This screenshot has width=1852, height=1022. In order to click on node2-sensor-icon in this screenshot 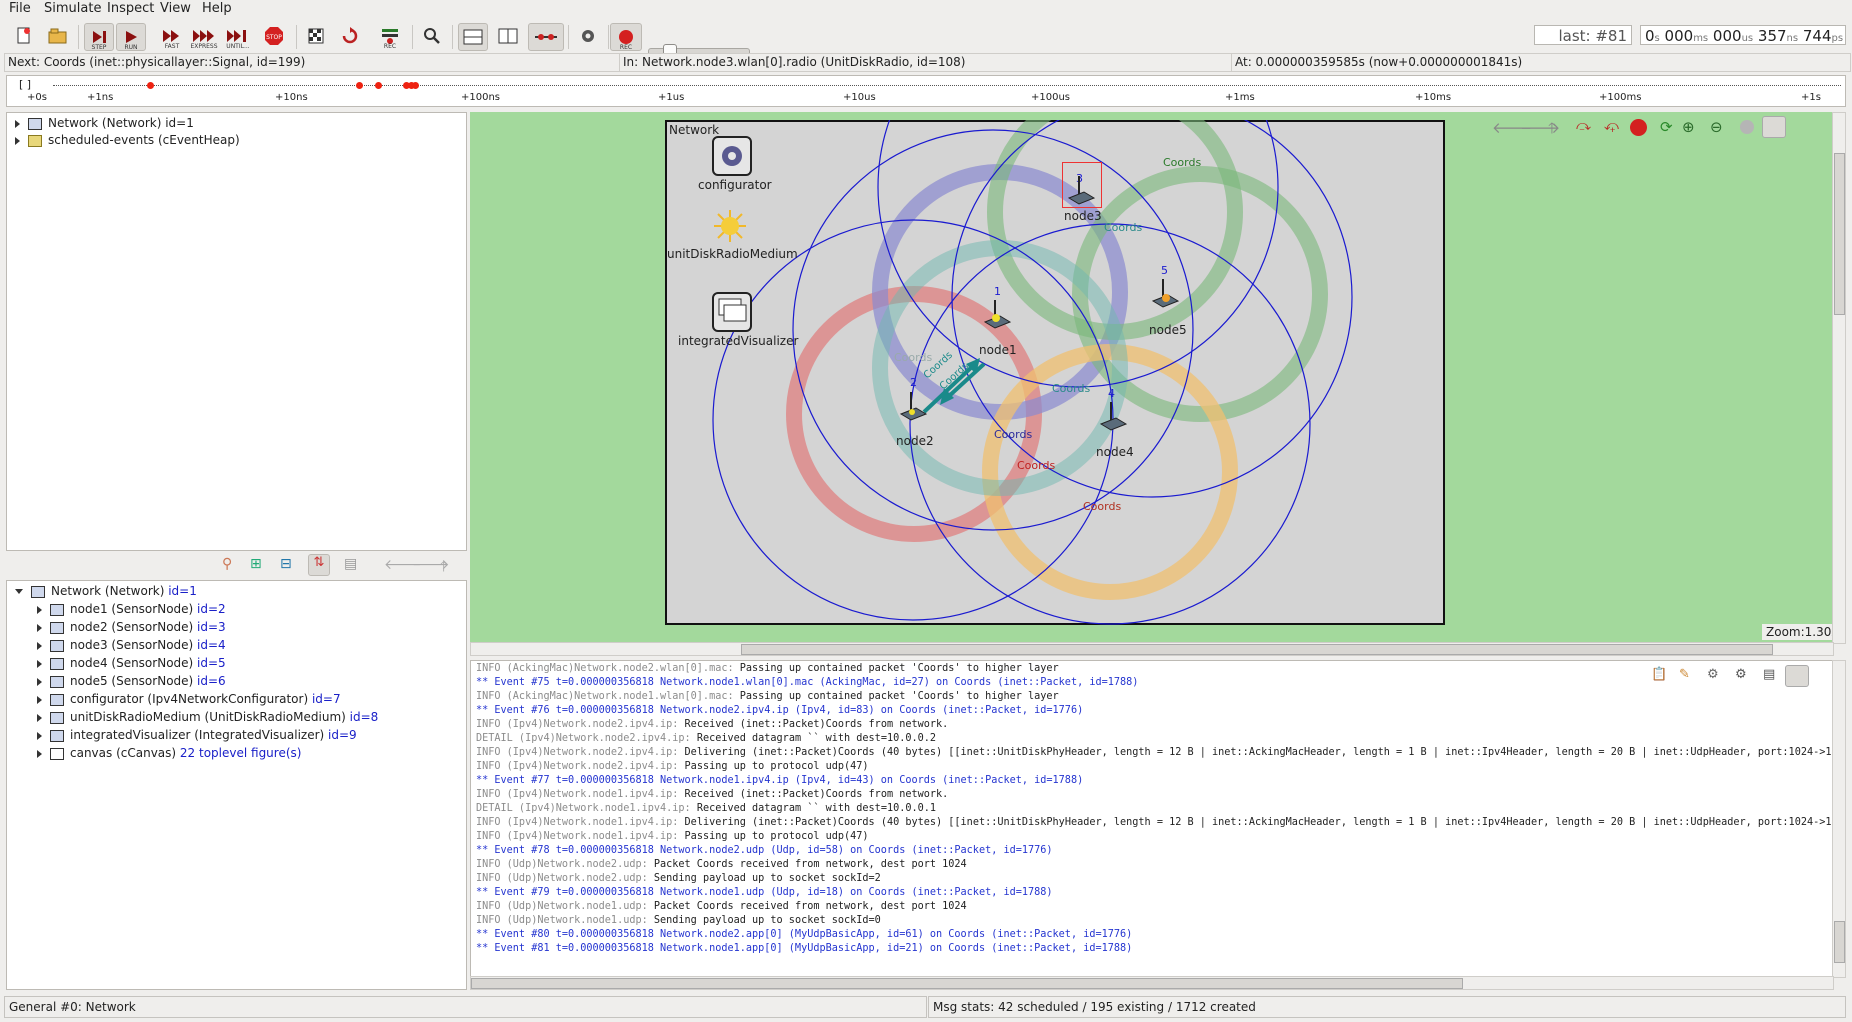, I will do `click(913, 407)`.